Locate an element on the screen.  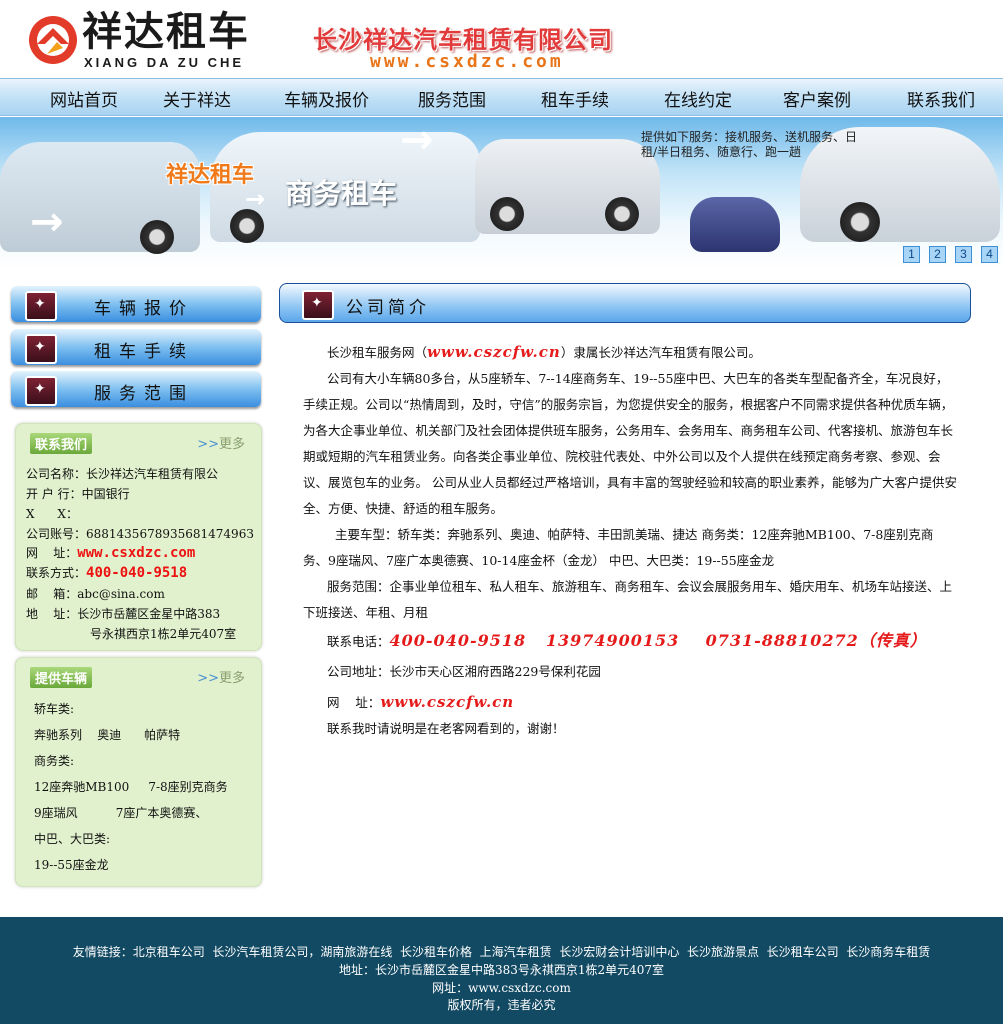
company-name: 长沙祥达汽车租赁有限公司 is located at coordinates (463, 40).